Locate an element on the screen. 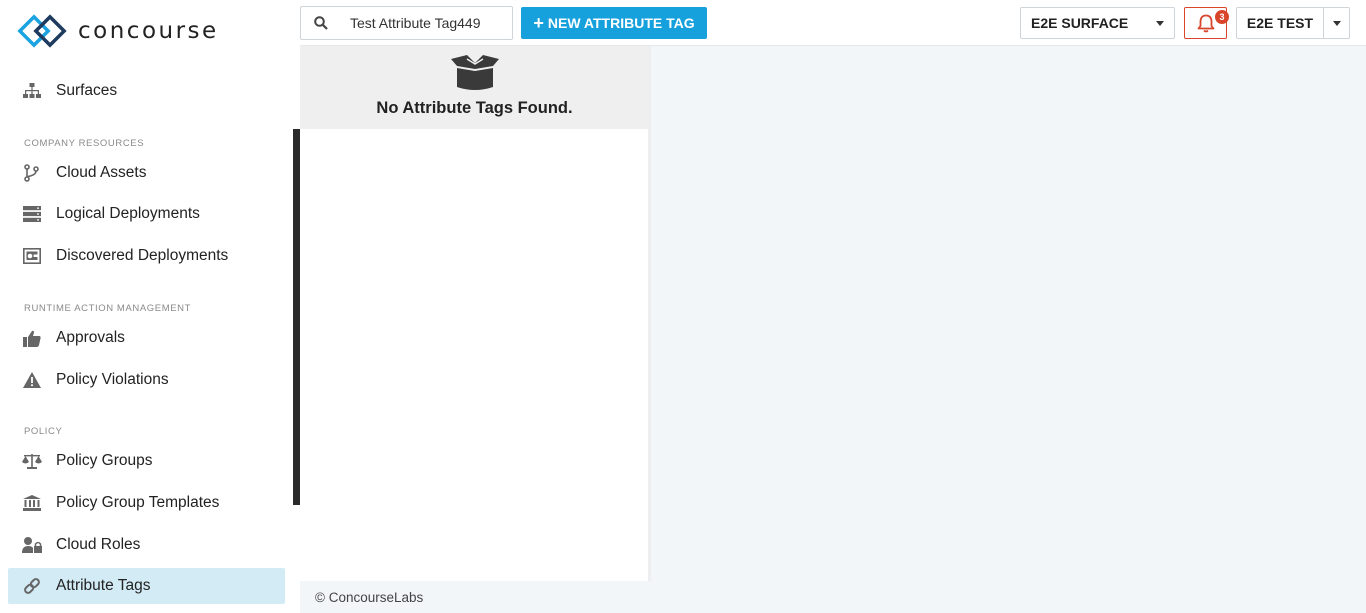 This screenshot has width=1366, height=613. sidebar-item-cloud-roles: Cloud Roles is located at coordinates (146, 545).